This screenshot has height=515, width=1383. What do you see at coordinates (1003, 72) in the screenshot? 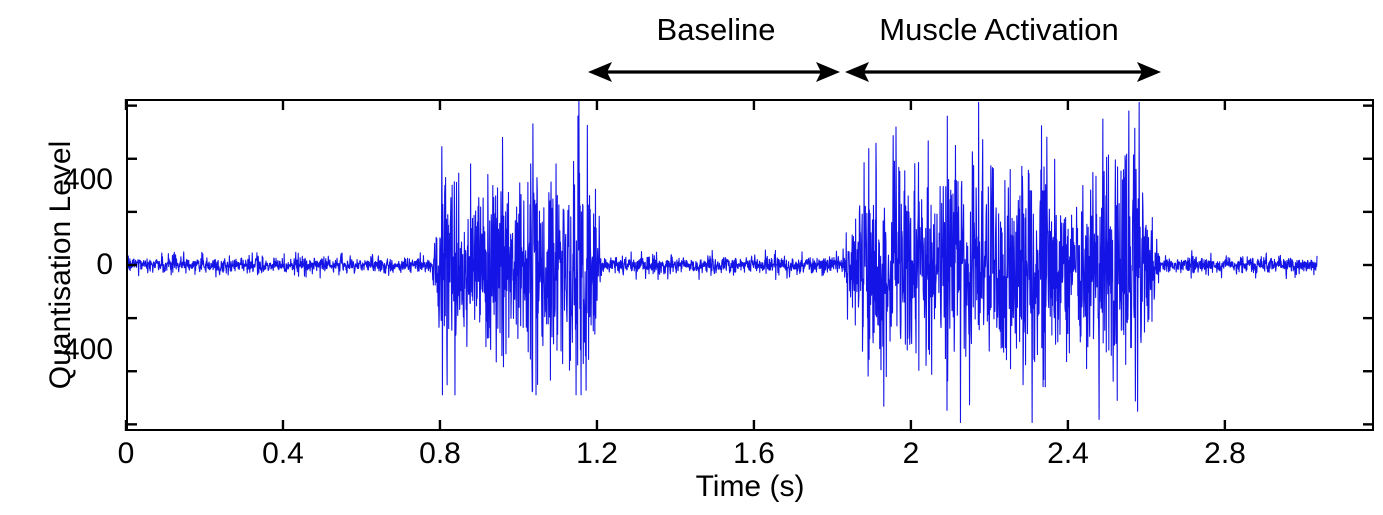
I see `muscle-activation-span-arrow-icon` at bounding box center [1003, 72].